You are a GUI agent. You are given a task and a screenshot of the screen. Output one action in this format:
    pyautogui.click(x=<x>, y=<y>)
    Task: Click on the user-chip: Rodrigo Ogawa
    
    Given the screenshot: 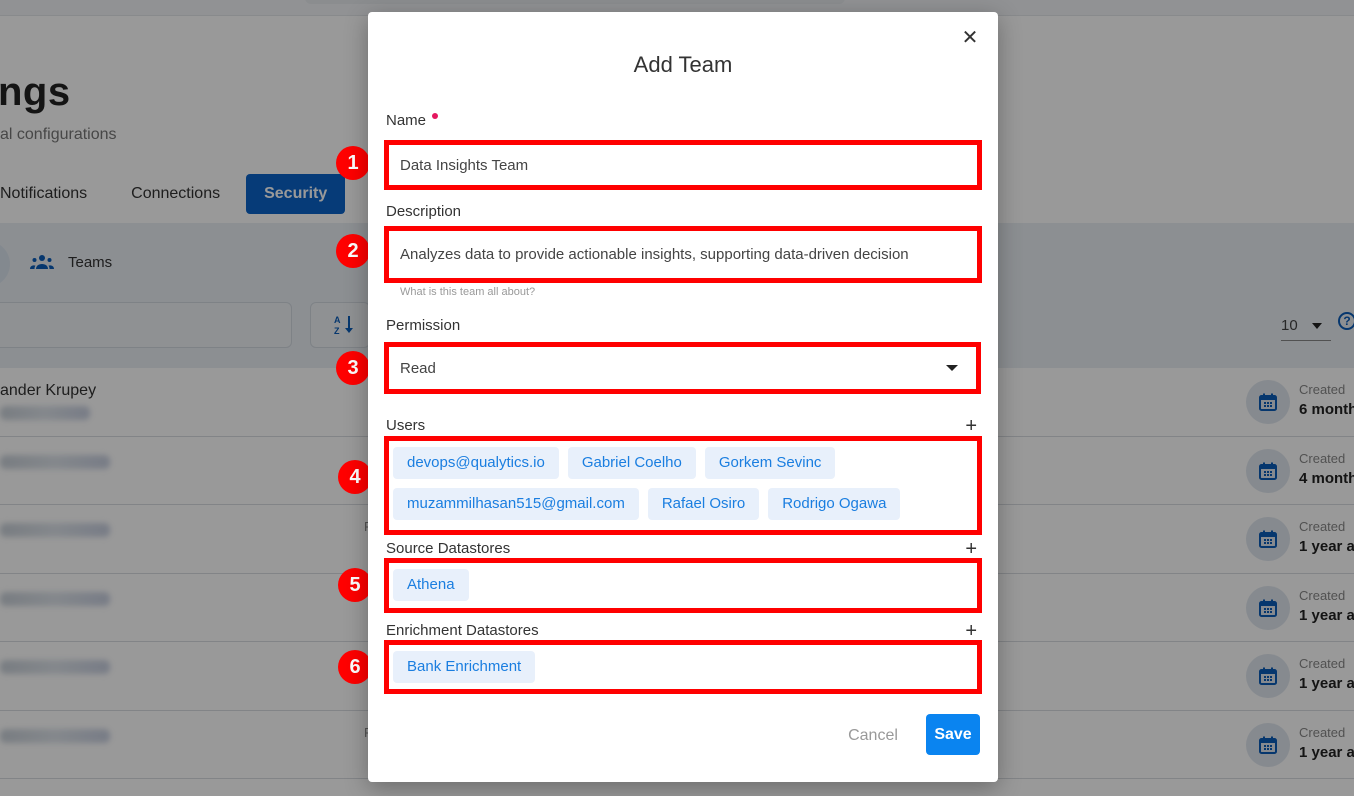 What is the action you would take?
    pyautogui.click(x=834, y=504)
    